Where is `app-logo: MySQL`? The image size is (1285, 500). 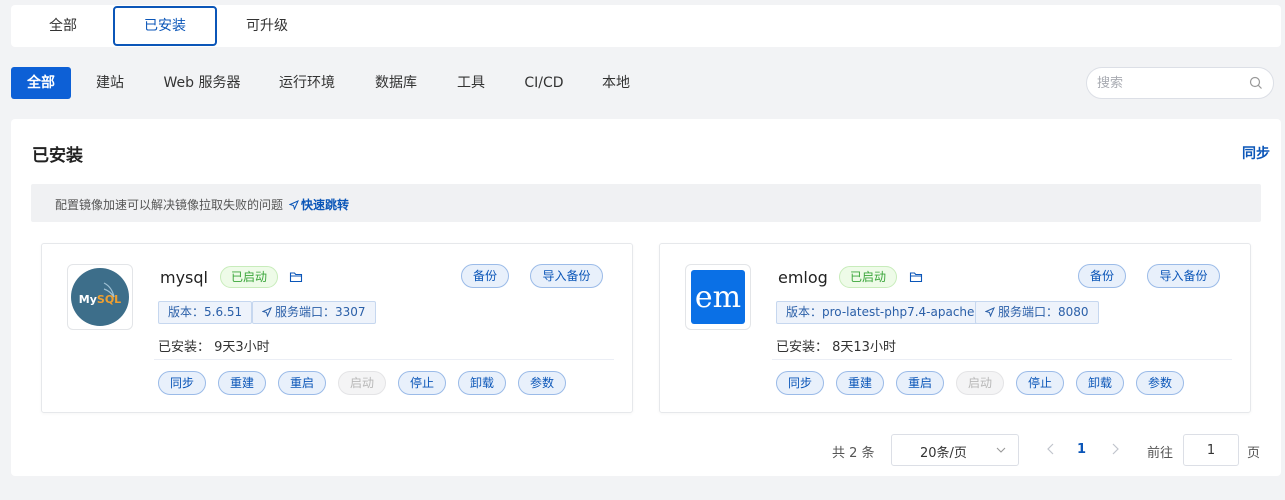
app-logo: MySQL is located at coordinates (100, 297).